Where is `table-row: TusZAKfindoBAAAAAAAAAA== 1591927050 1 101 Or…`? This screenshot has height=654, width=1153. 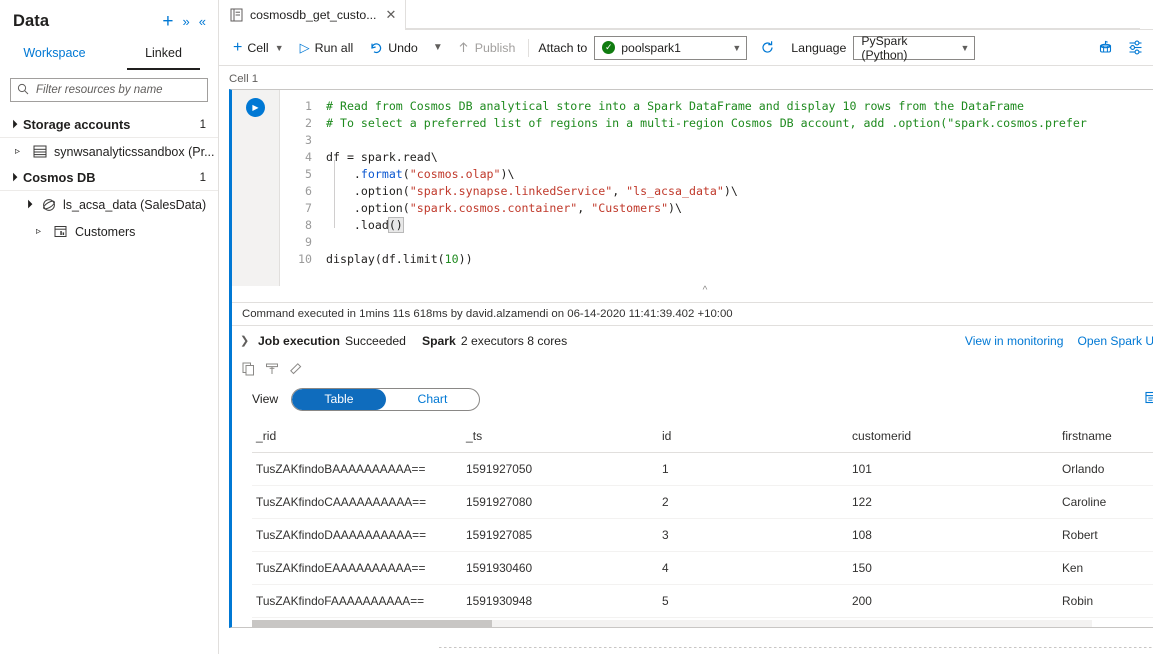 table-row: TusZAKfindoBAAAAAAAAAA== 1591927050 1 101 Or… is located at coordinates (702, 469).